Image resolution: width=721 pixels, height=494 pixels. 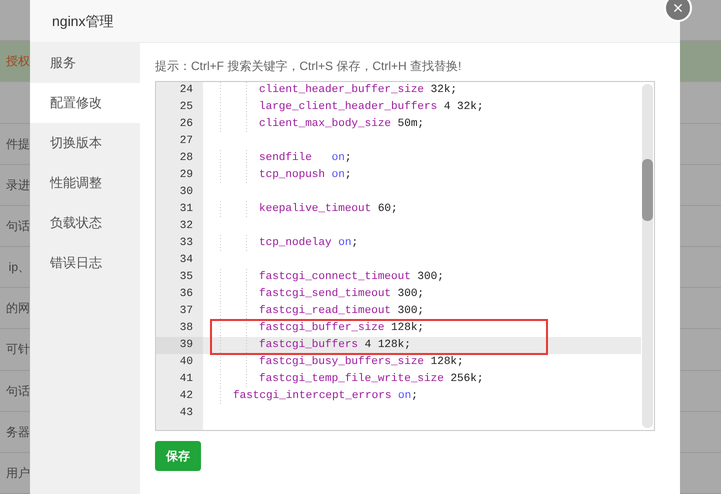 What do you see at coordinates (18, 144) in the screenshot?
I see `backdrop-text: 件提` at bounding box center [18, 144].